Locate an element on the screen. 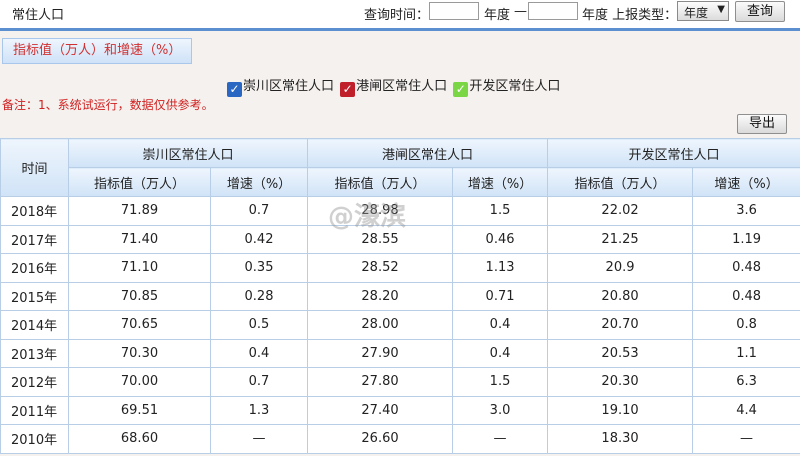  growth-cell: 3.0 is located at coordinates (500, 410).